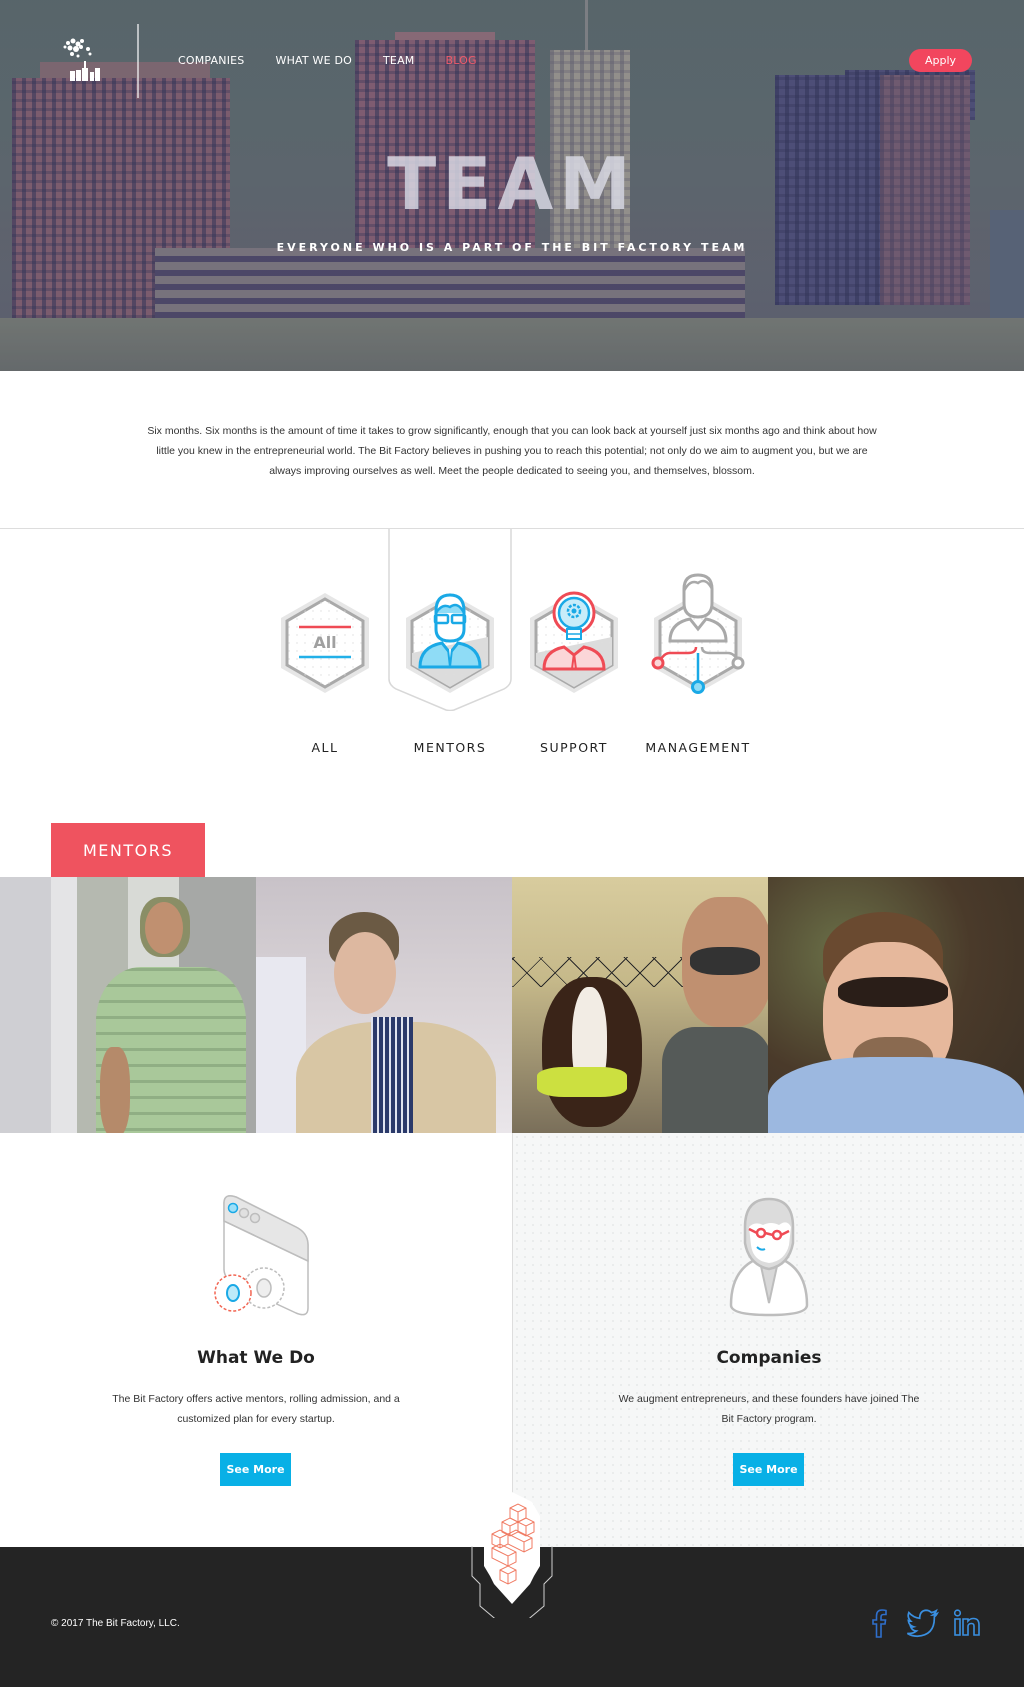 The image size is (1024, 1687). Describe the element at coordinates (698, 633) in the screenshot. I see `management-network-icon` at that location.